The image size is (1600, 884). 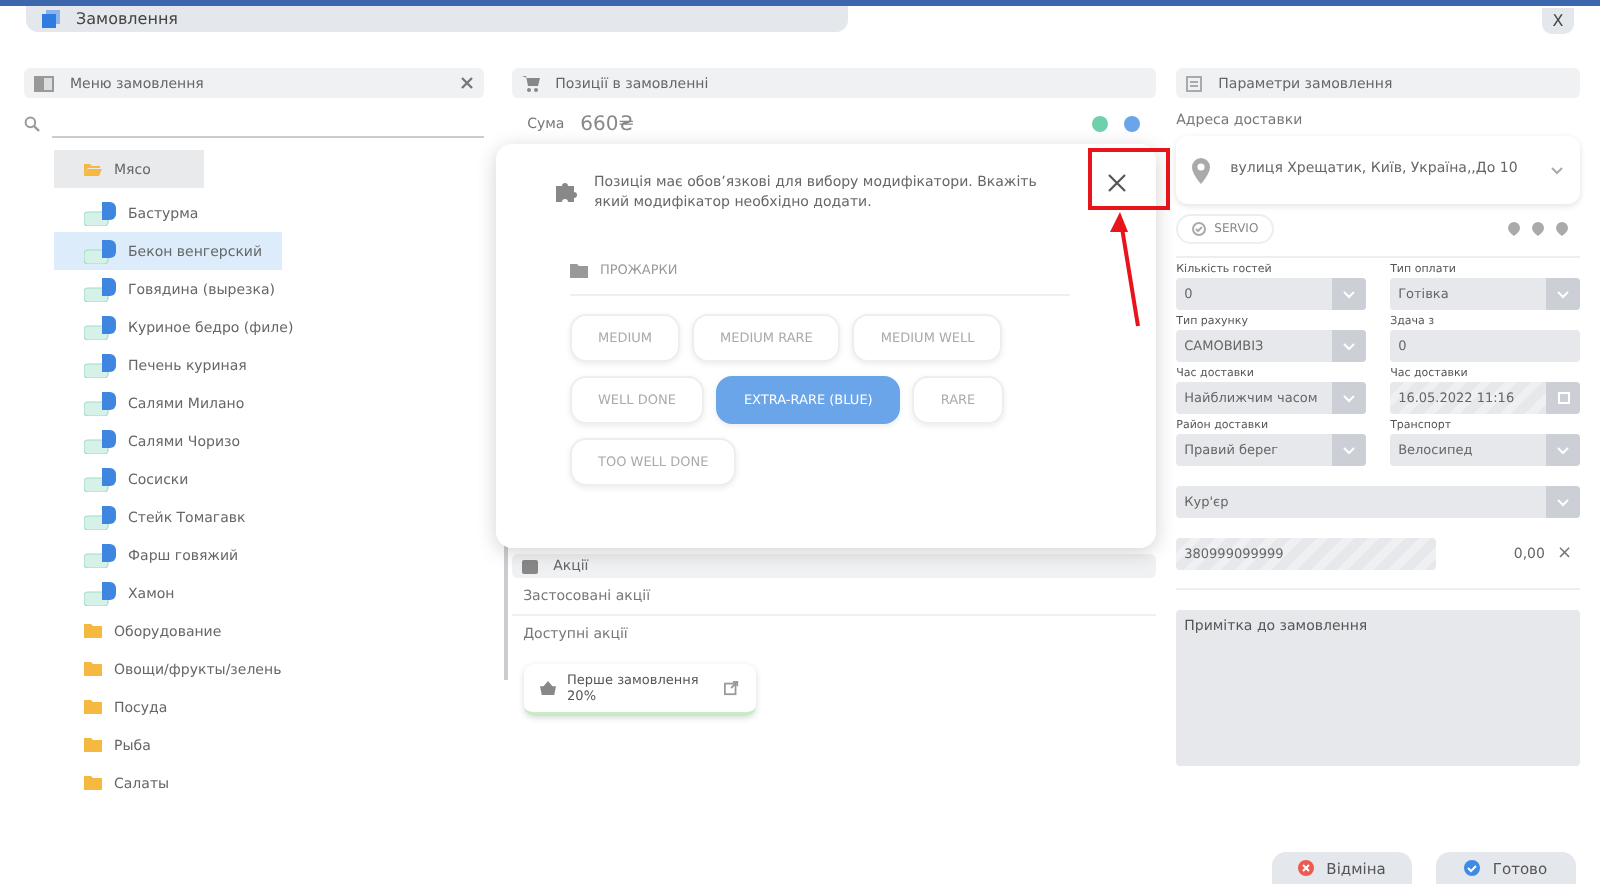 What do you see at coordinates (1564, 554) in the screenshot?
I see `clear-icon: ×` at bounding box center [1564, 554].